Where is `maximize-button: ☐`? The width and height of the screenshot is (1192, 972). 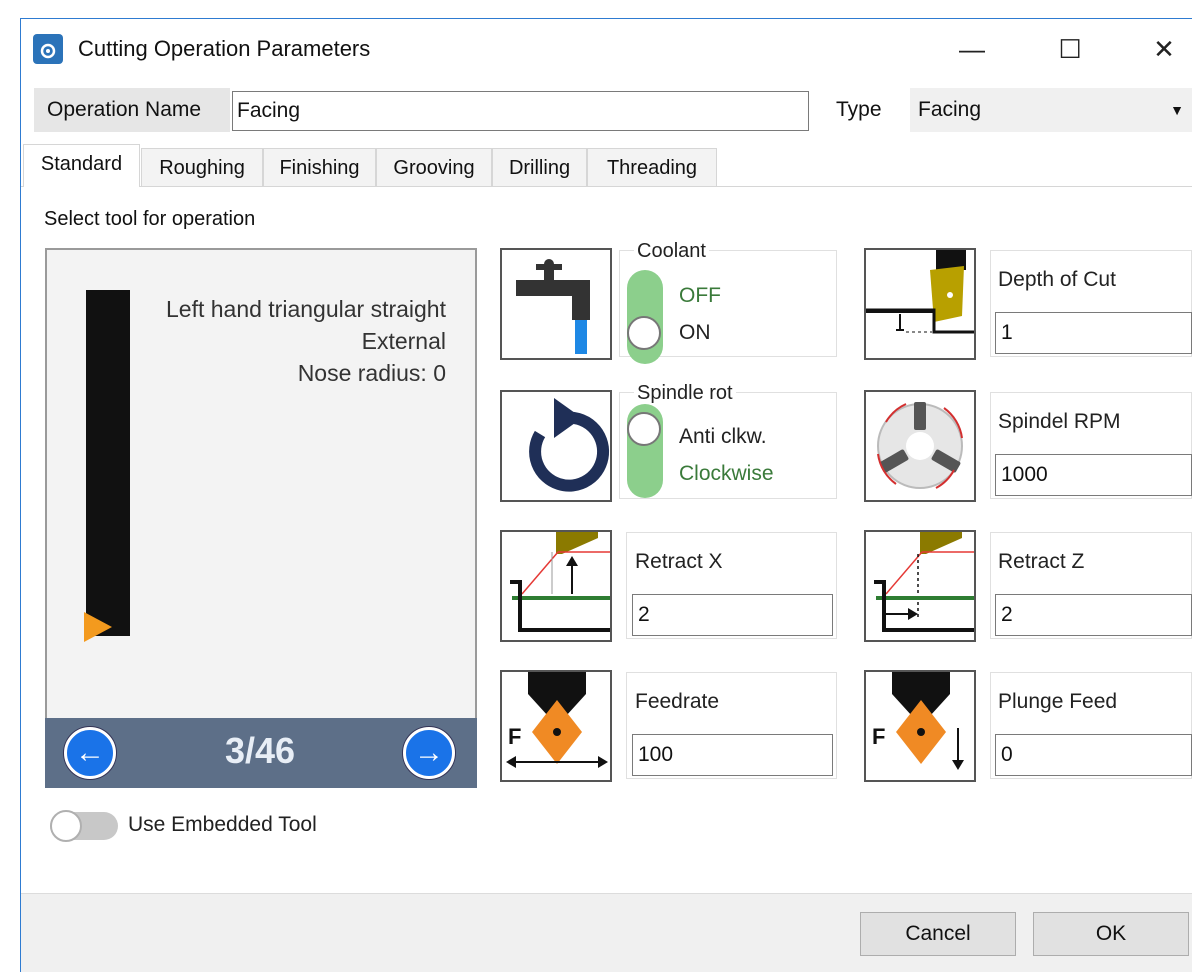 maximize-button: ☐ is located at coordinates (1070, 49).